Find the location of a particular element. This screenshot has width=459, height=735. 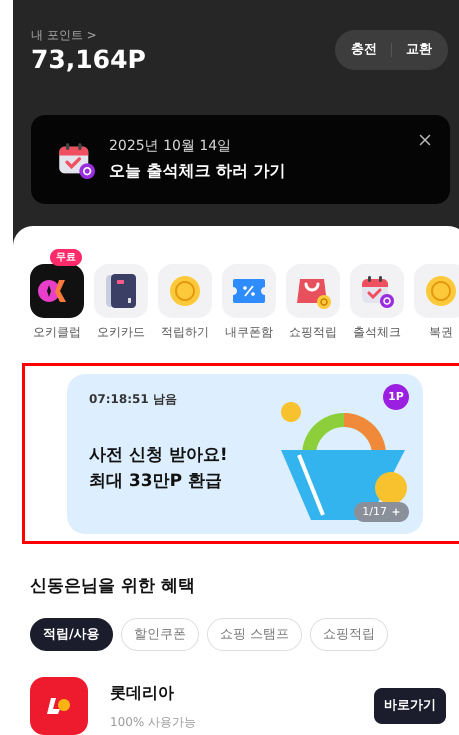

promo-timer: 07:18:51 남음 is located at coordinates (133, 399).